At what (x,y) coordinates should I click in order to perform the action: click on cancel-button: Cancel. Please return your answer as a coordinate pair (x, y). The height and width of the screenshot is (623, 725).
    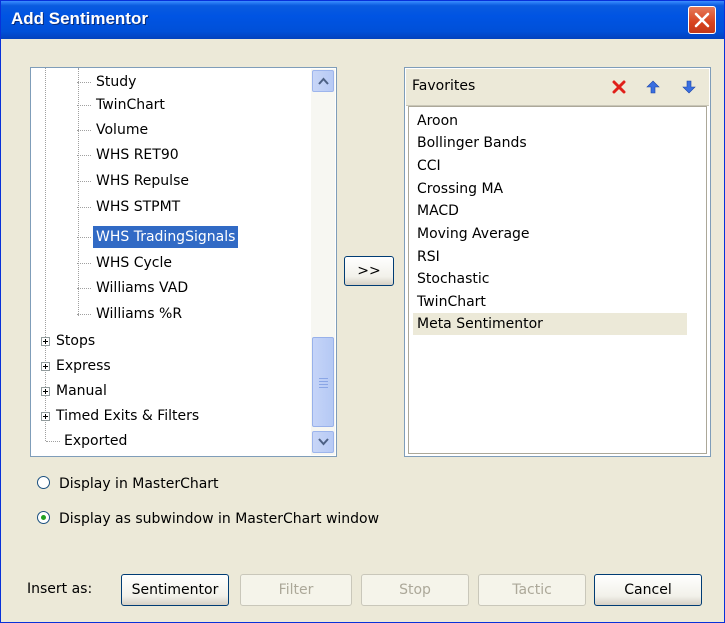
    Looking at the image, I should click on (648, 590).